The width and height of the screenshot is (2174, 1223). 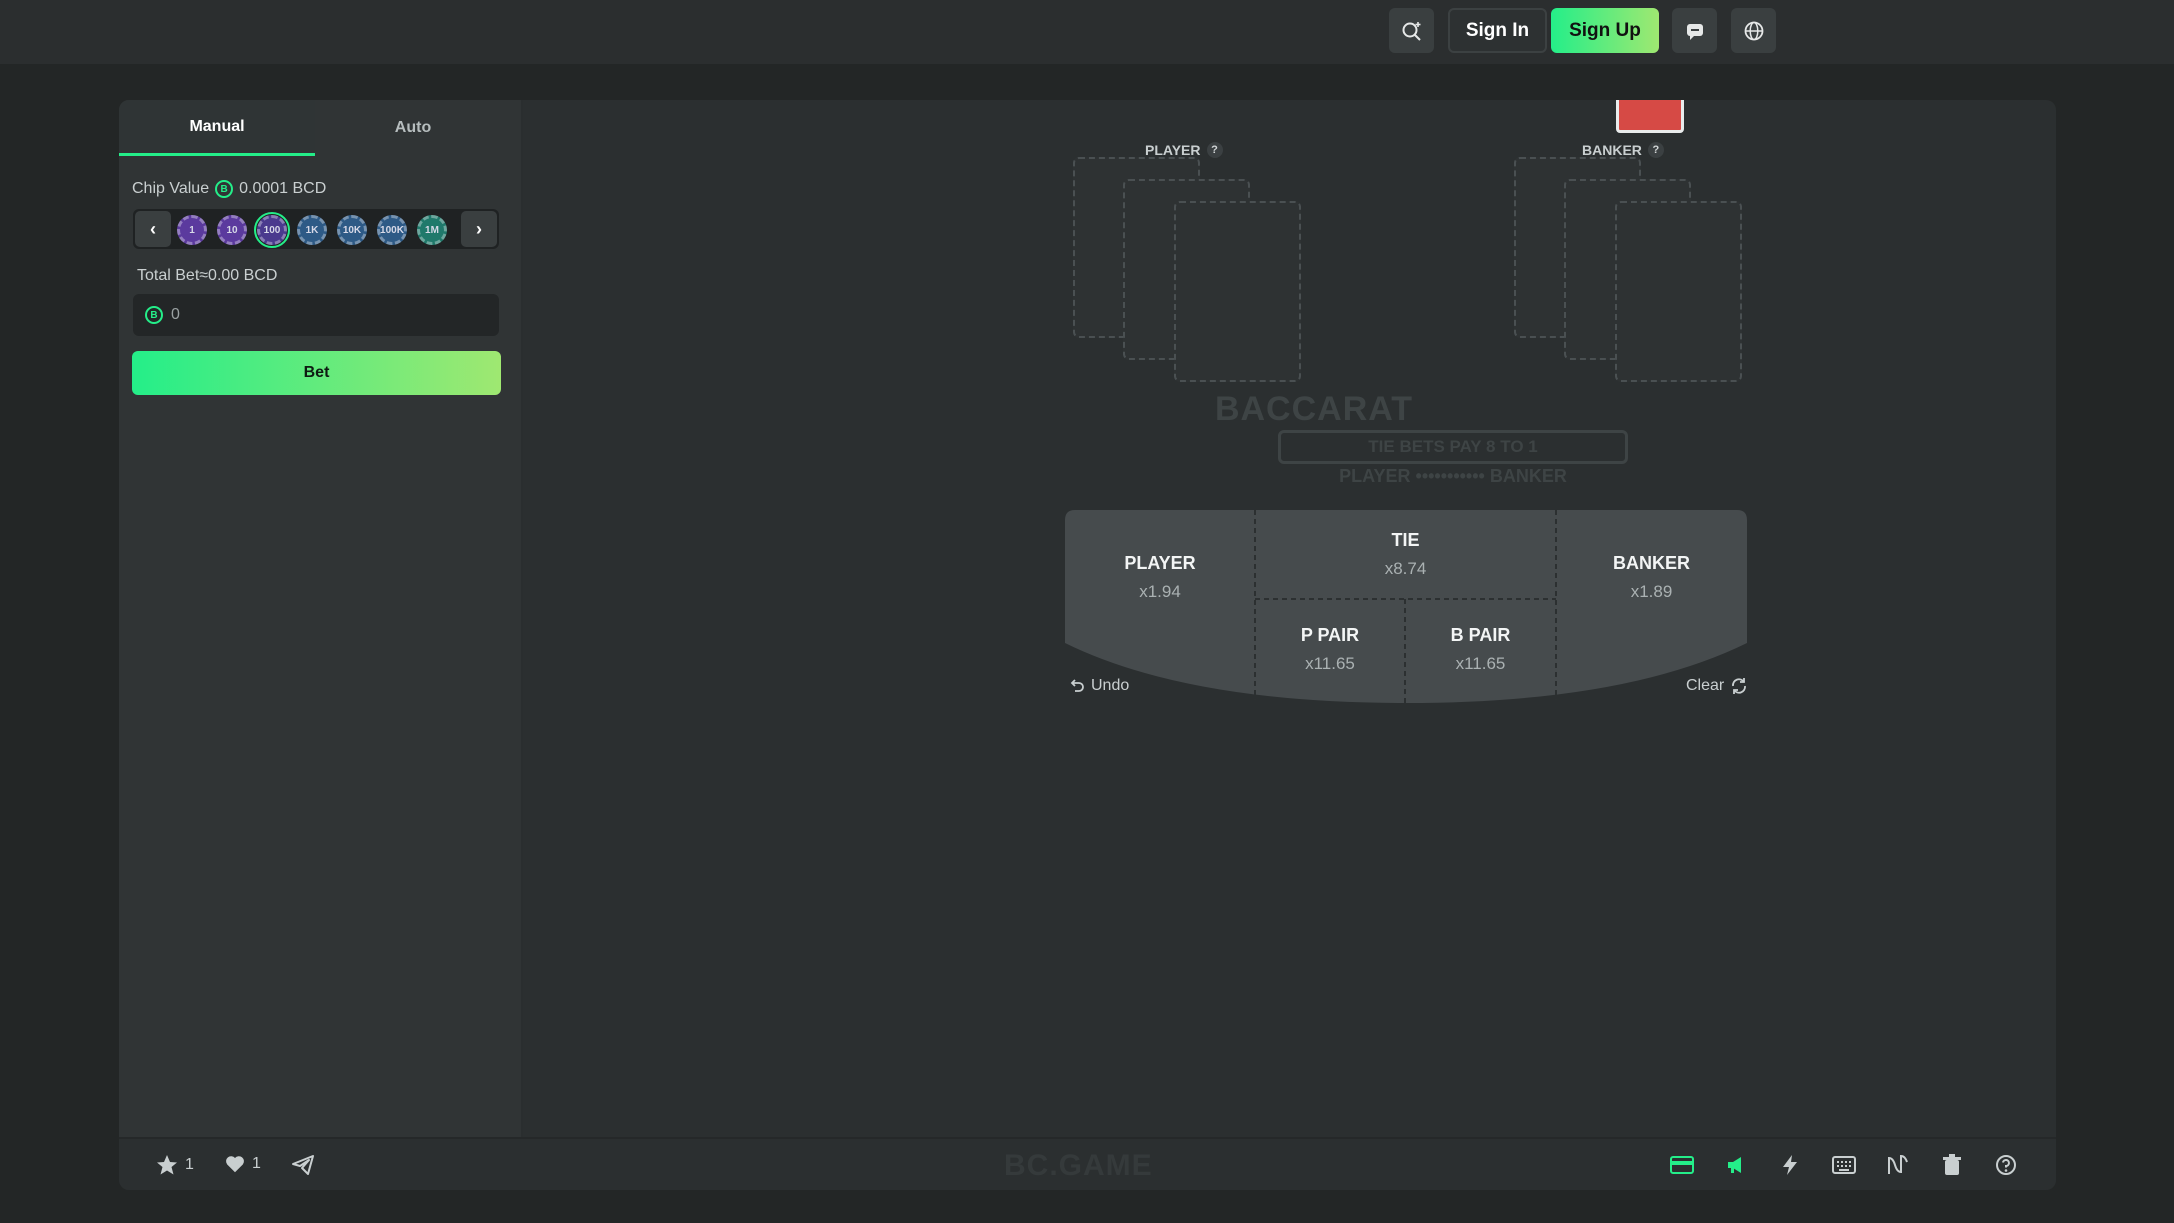 What do you see at coordinates (232, 230) in the screenshot?
I see `chip-10: 10` at bounding box center [232, 230].